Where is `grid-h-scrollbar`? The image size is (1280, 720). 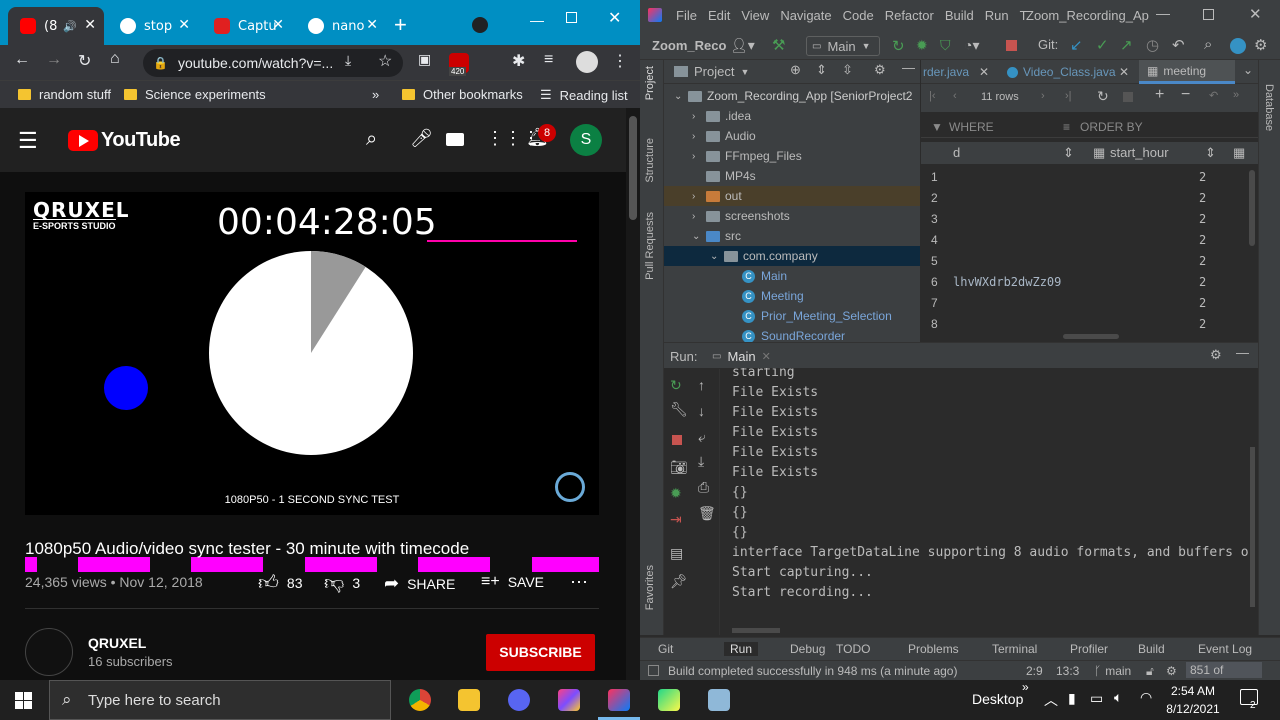
grid-h-scrollbar is located at coordinates (1091, 336).